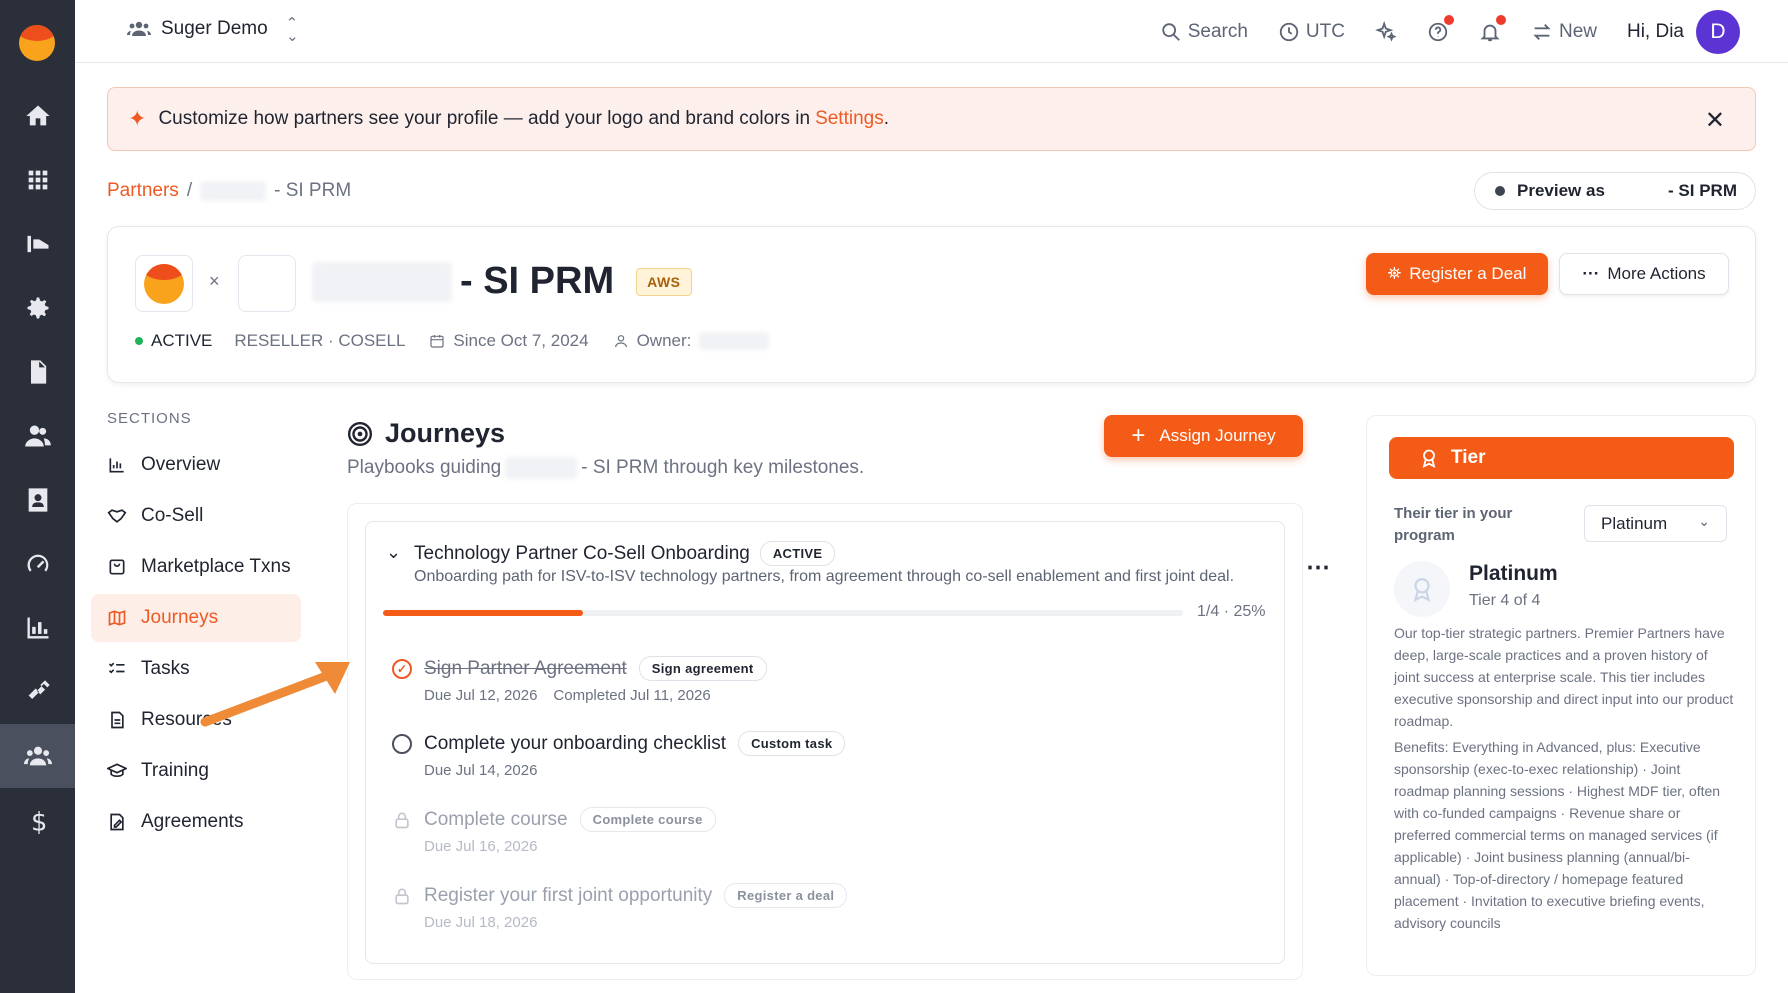 Image resolution: width=1788 pixels, height=993 pixels. Describe the element at coordinates (1718, 31) in the screenshot. I see `avatar: D` at that location.